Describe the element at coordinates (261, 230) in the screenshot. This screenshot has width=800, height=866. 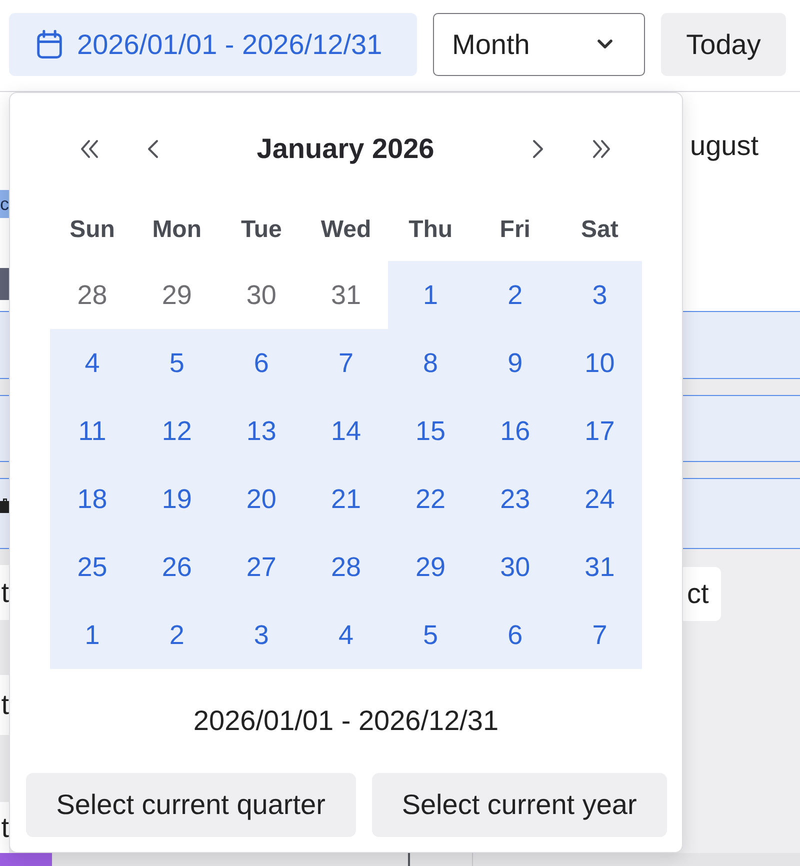
I see `weekday-label: Tue` at that location.